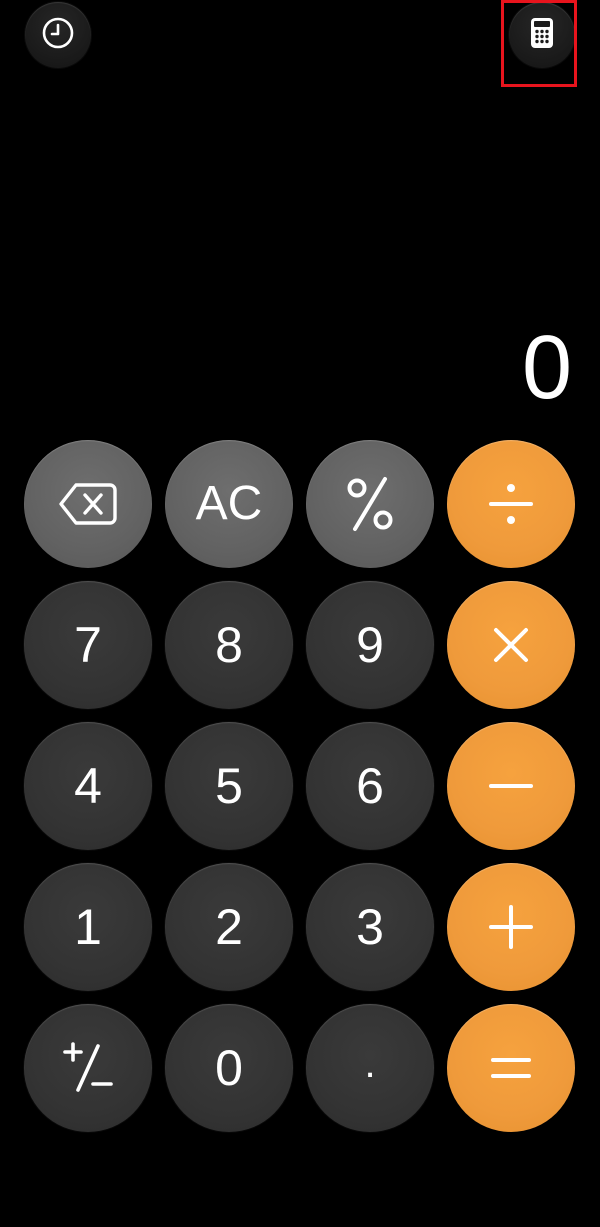  I want to click on digit-2-label: 2, so click(229, 927).